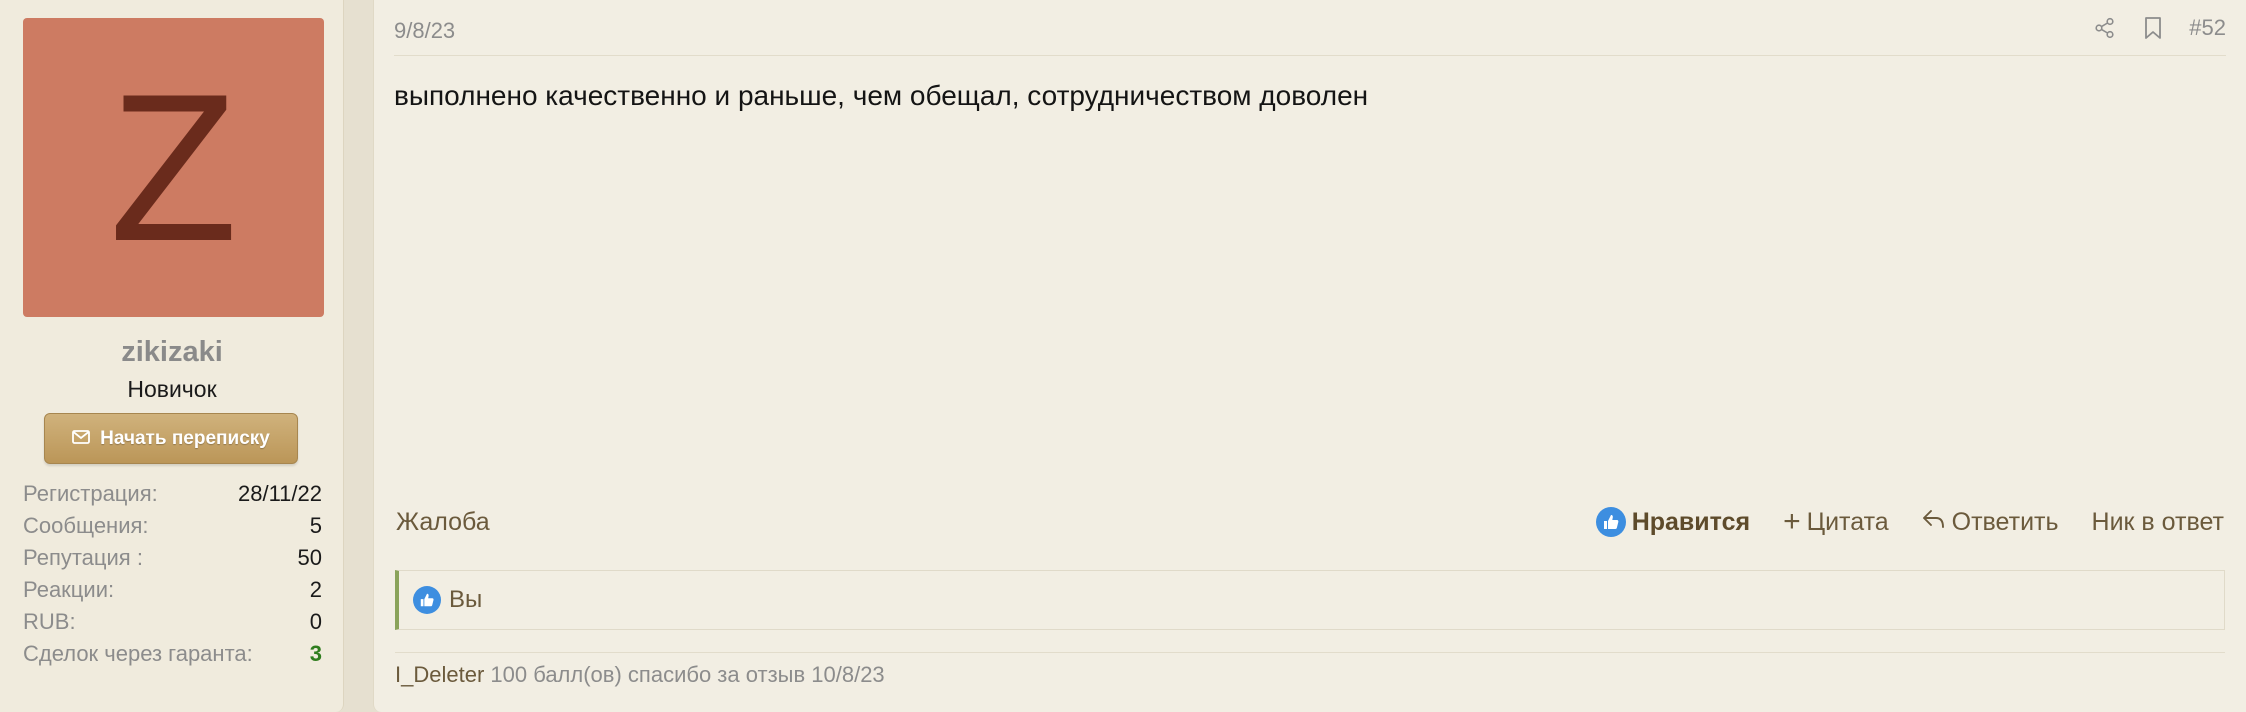 The height and width of the screenshot is (712, 2246). I want to click on post-tools: #52, so click(2158, 28).